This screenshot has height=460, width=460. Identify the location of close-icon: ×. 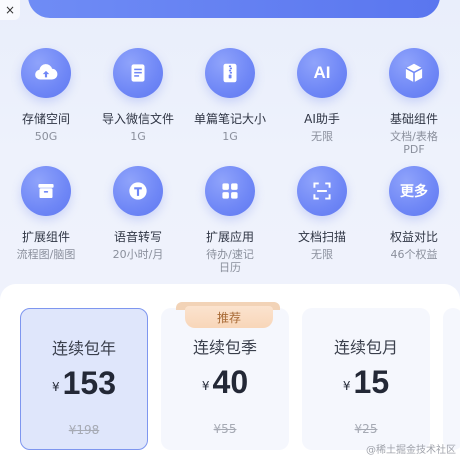
(10, 10).